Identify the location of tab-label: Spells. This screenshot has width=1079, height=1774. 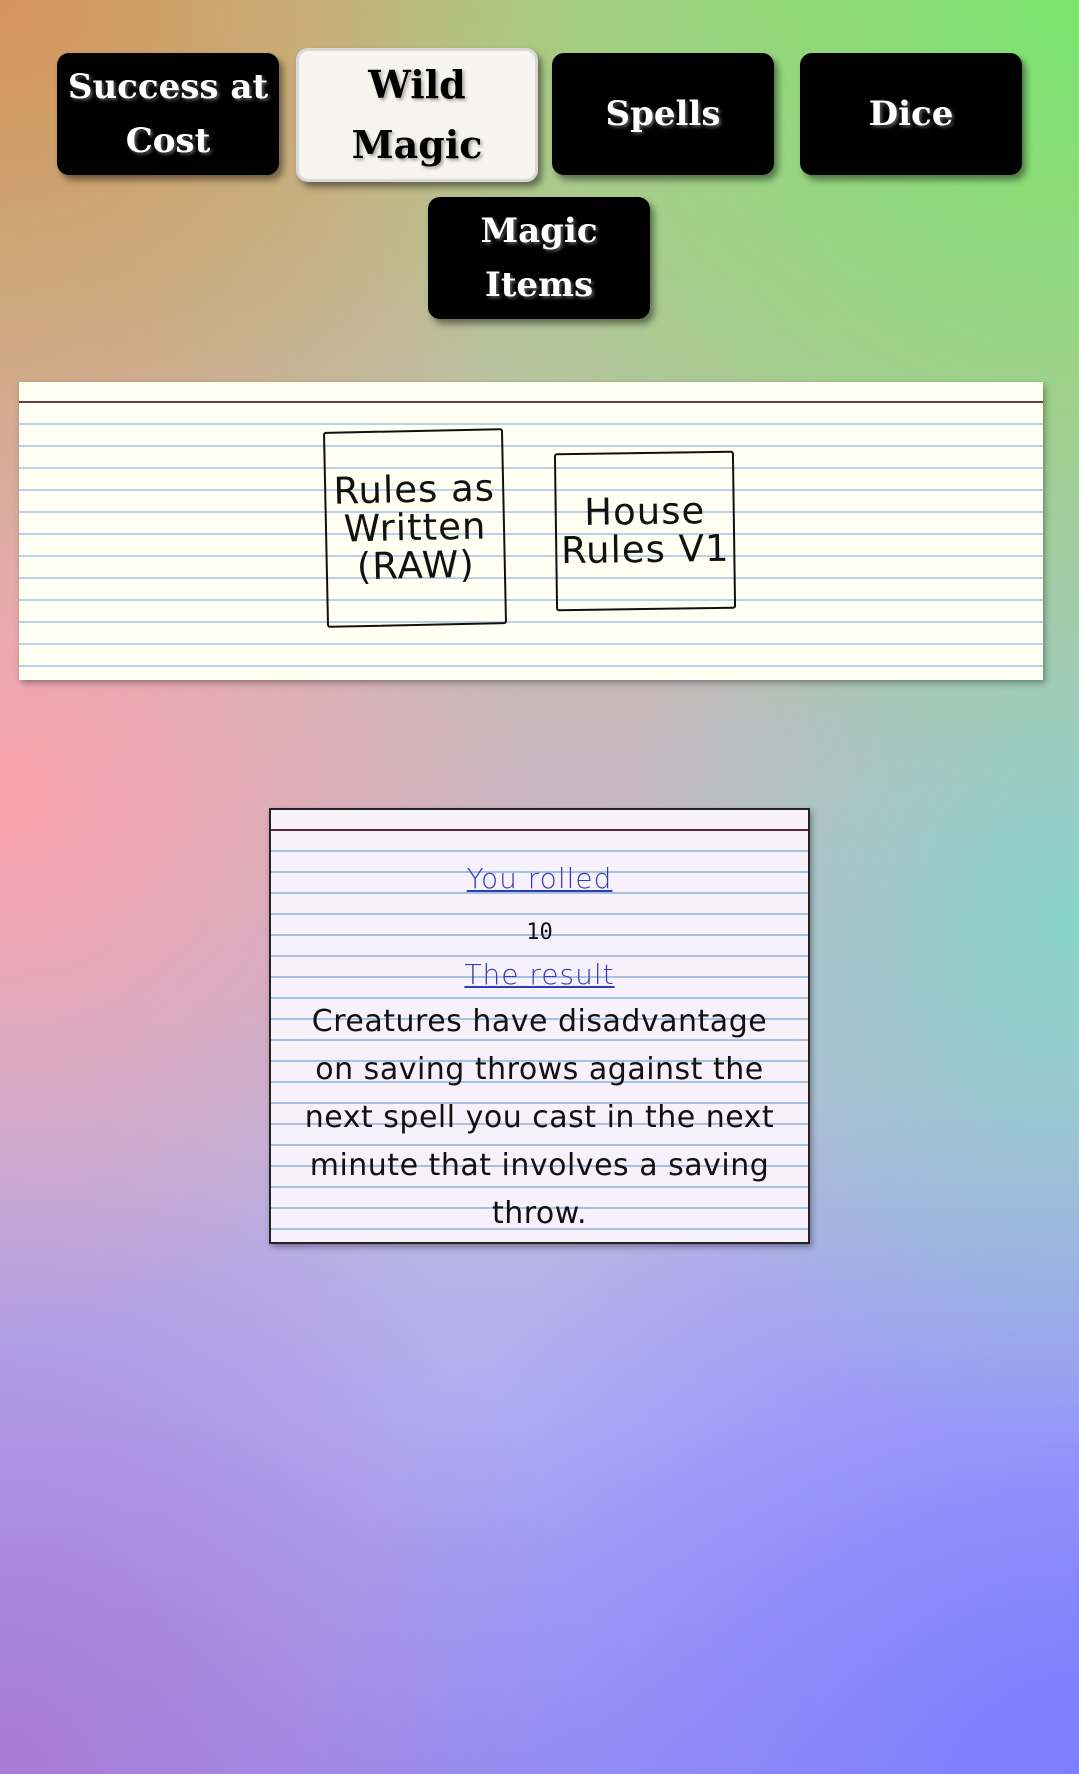
(663, 114).